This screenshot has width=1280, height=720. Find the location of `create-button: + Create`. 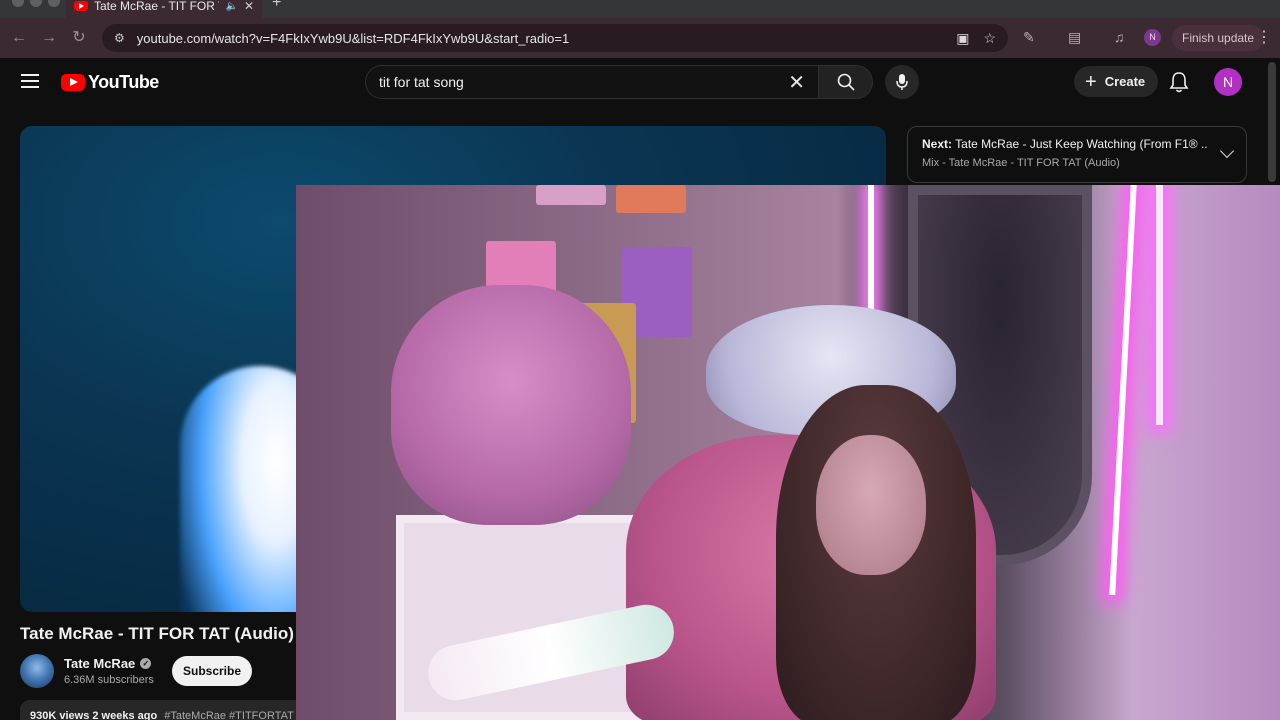

create-button: + Create is located at coordinates (1116, 81).